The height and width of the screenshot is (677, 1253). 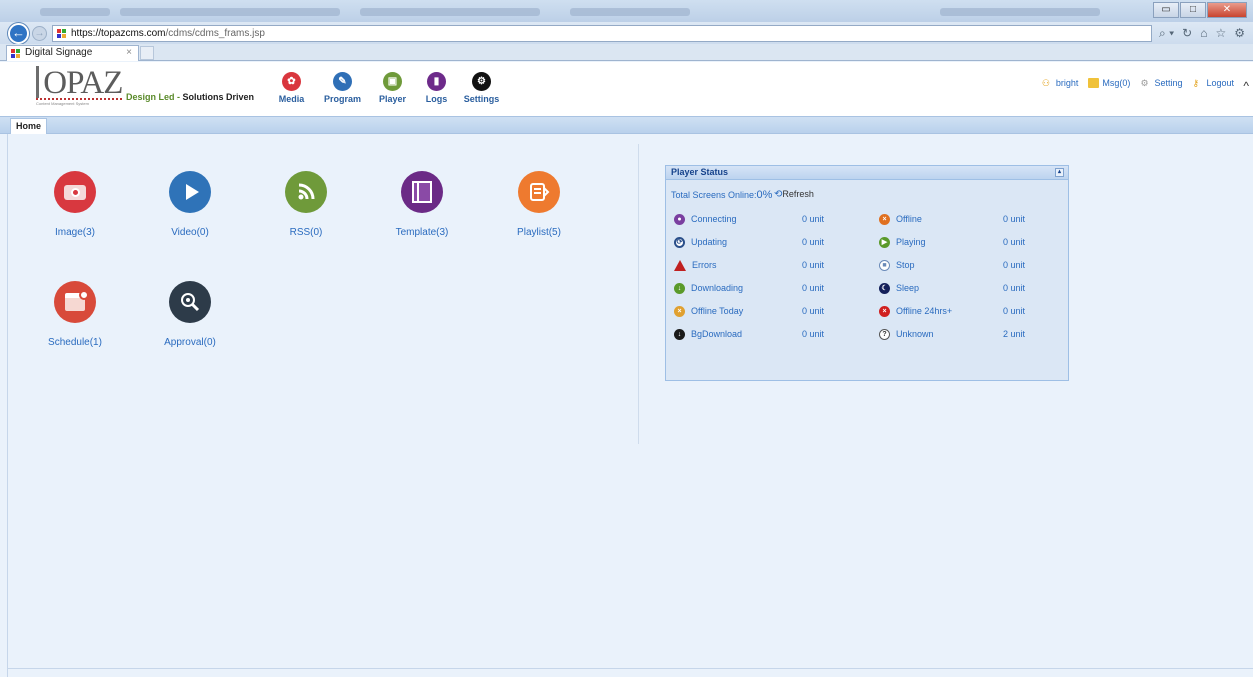 I want to click on status-label: Unknown, so click(x=915, y=334).